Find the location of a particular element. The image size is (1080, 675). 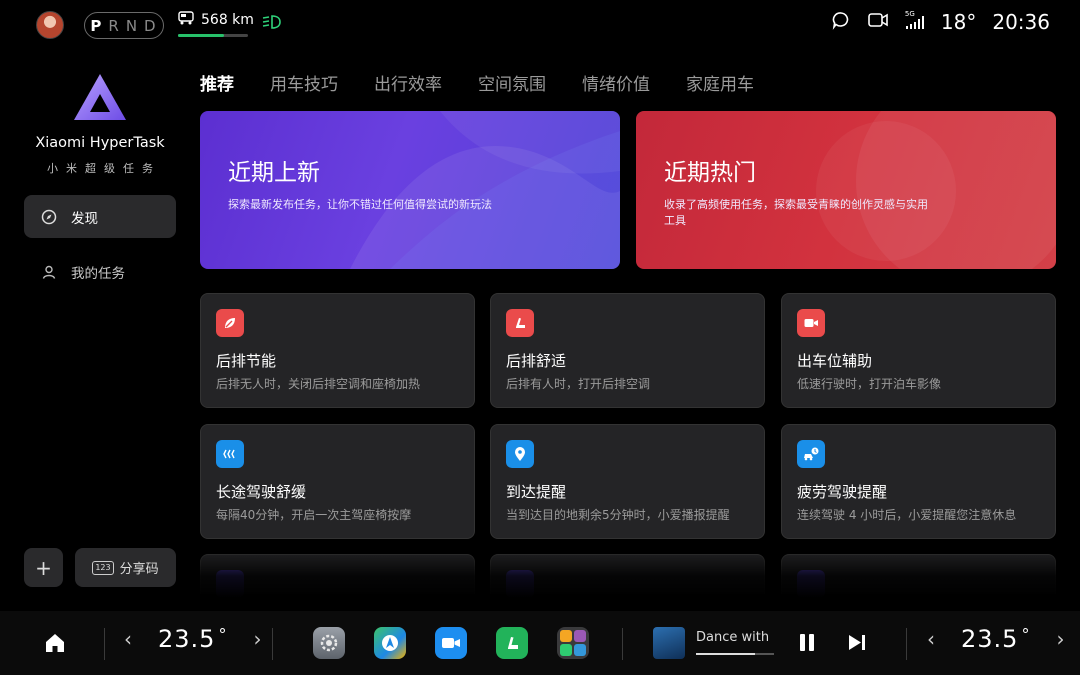

banner-circle-decoration is located at coordinates (936, 190).